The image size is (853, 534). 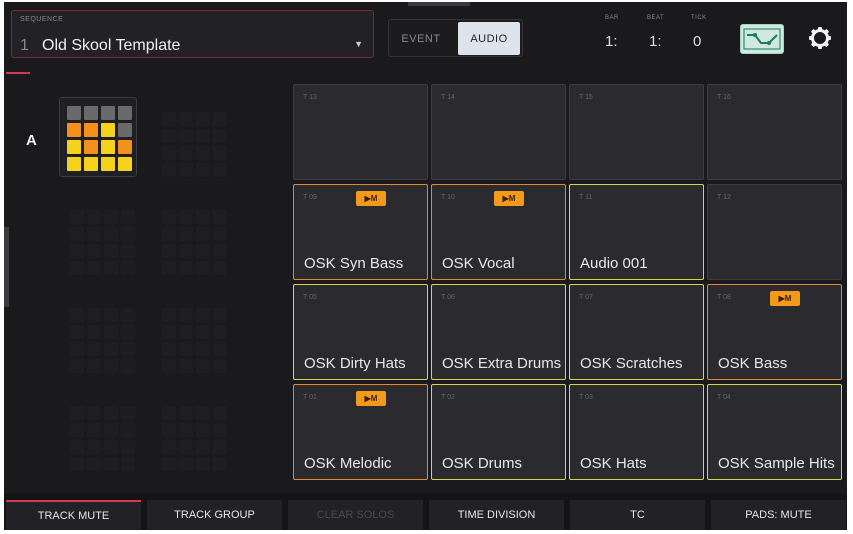 I want to click on sequence-number: 1, so click(x=24, y=45).